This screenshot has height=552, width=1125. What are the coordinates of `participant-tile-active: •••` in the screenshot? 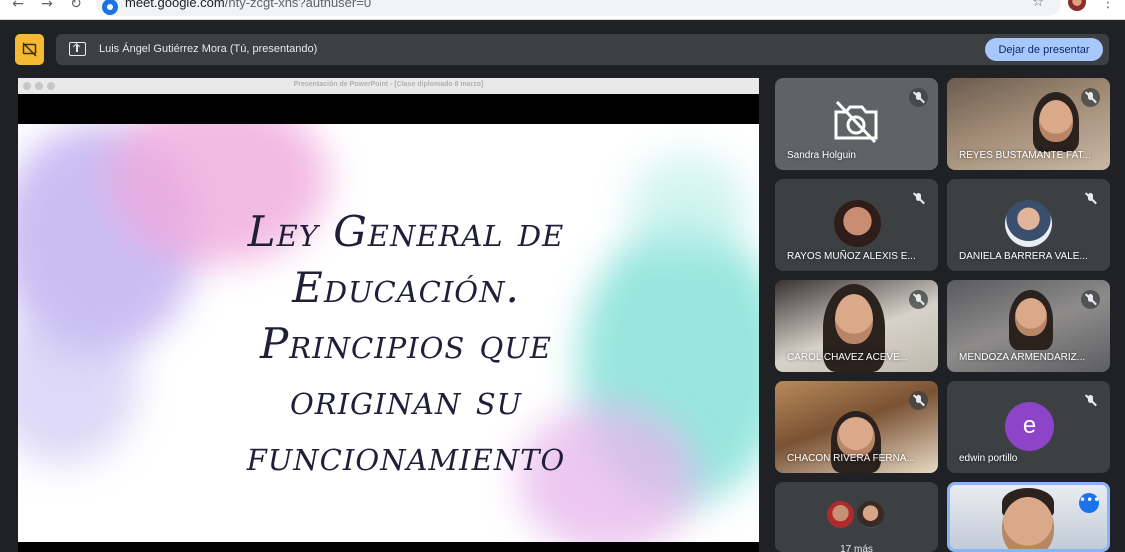 It's located at (1028, 517).